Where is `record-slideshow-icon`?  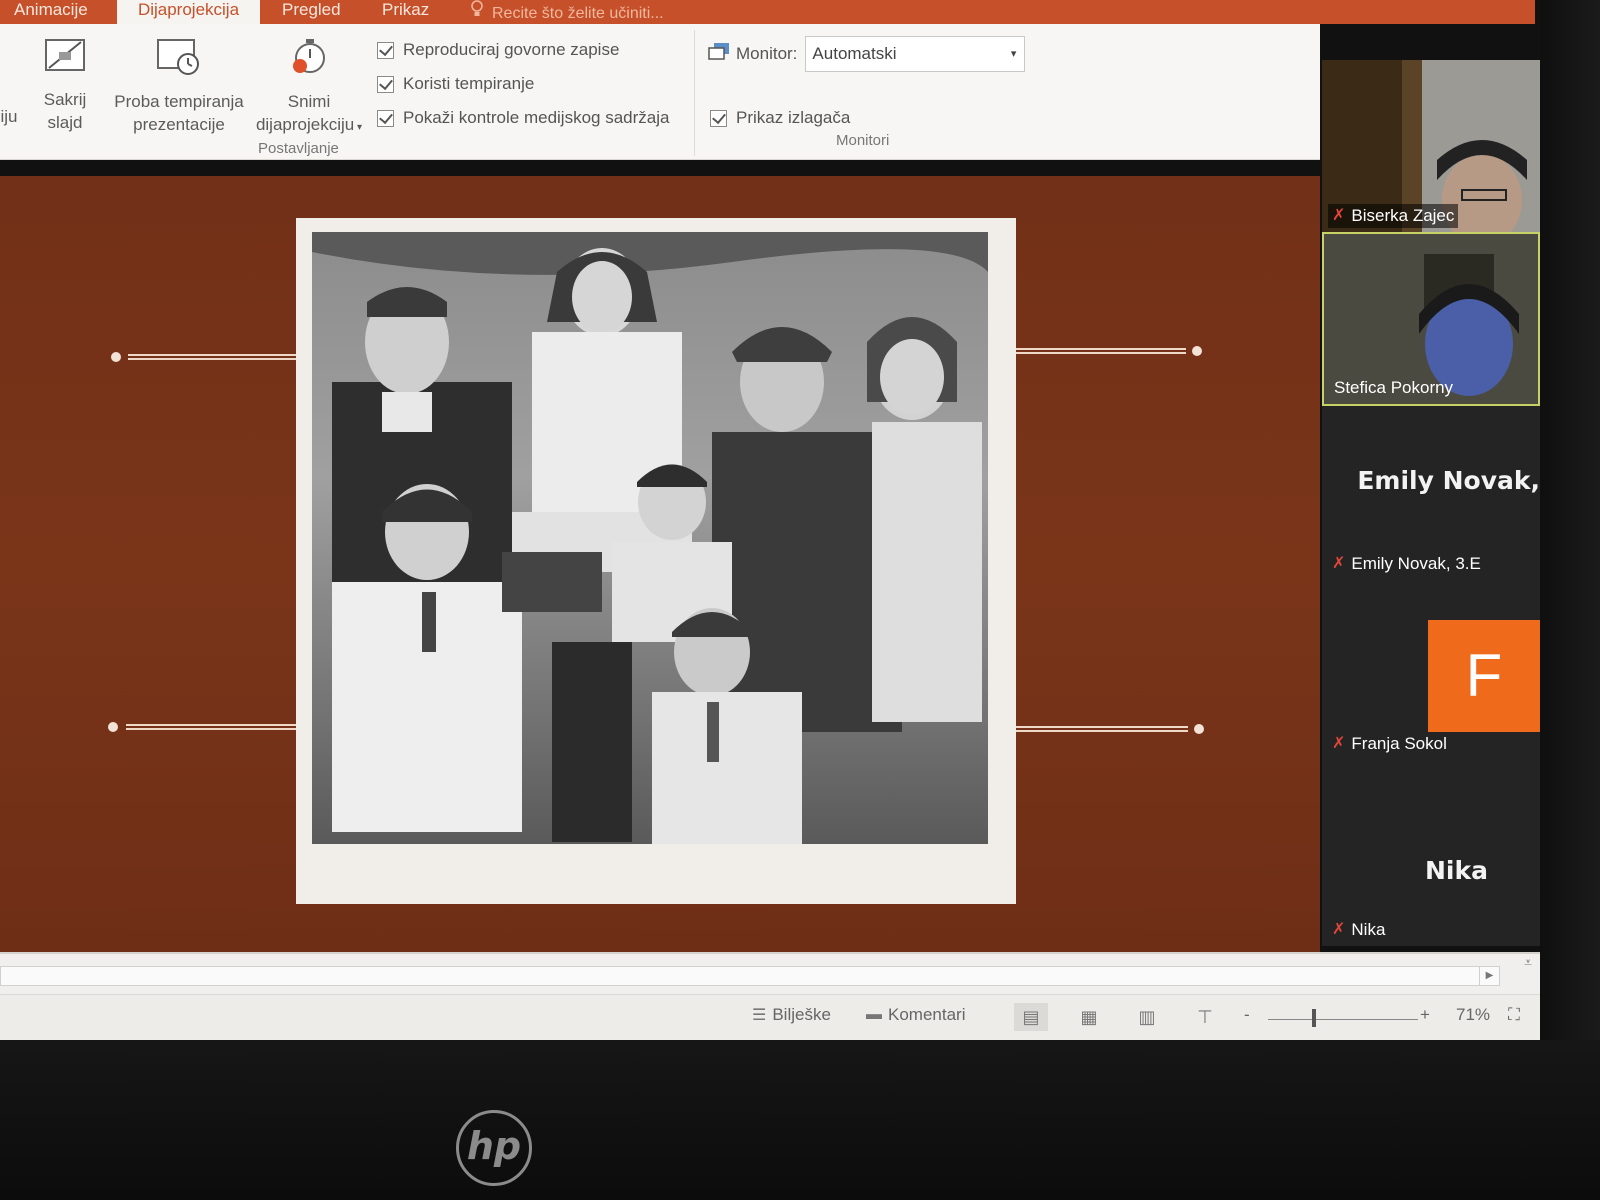 record-slideshow-icon is located at coordinates (309, 60).